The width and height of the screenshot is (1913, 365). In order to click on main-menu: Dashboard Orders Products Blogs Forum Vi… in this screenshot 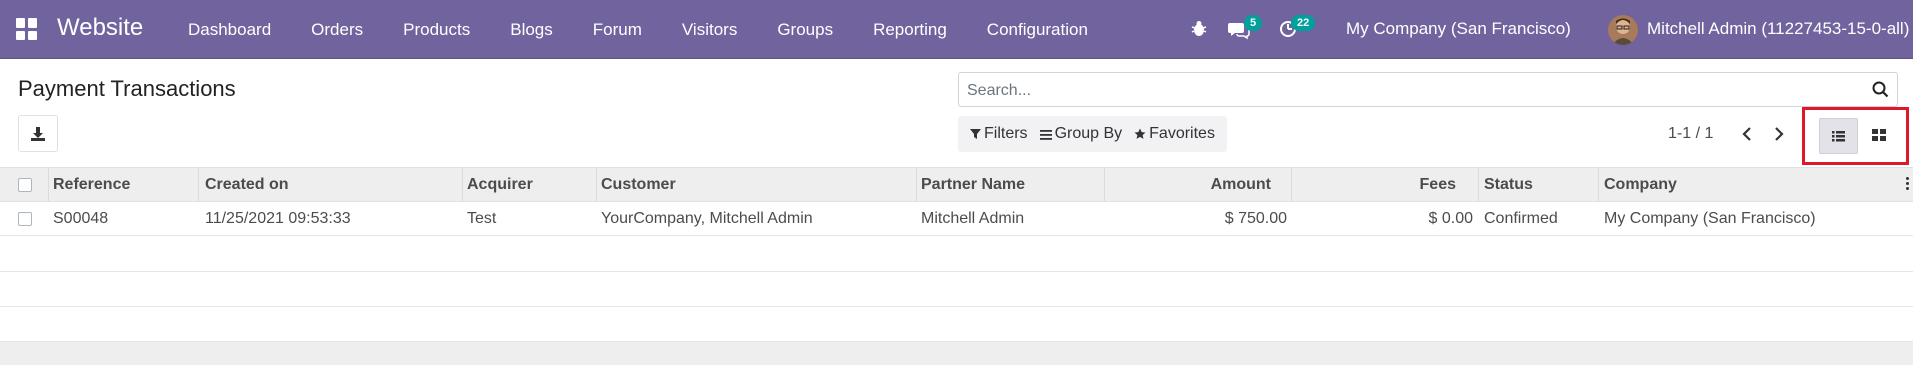, I will do `click(638, 29)`.